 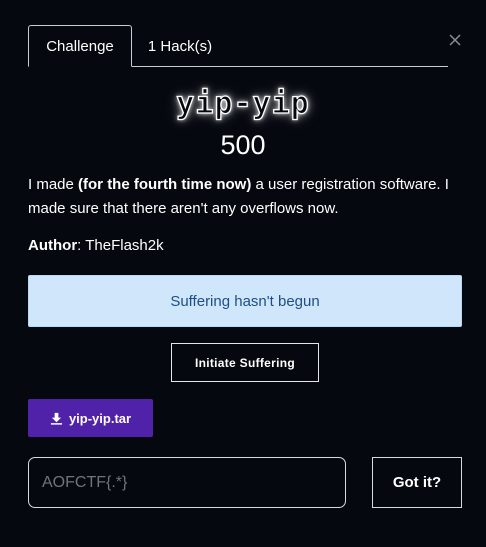 I want to click on tab-challenge: Challenge, so click(x=80, y=46).